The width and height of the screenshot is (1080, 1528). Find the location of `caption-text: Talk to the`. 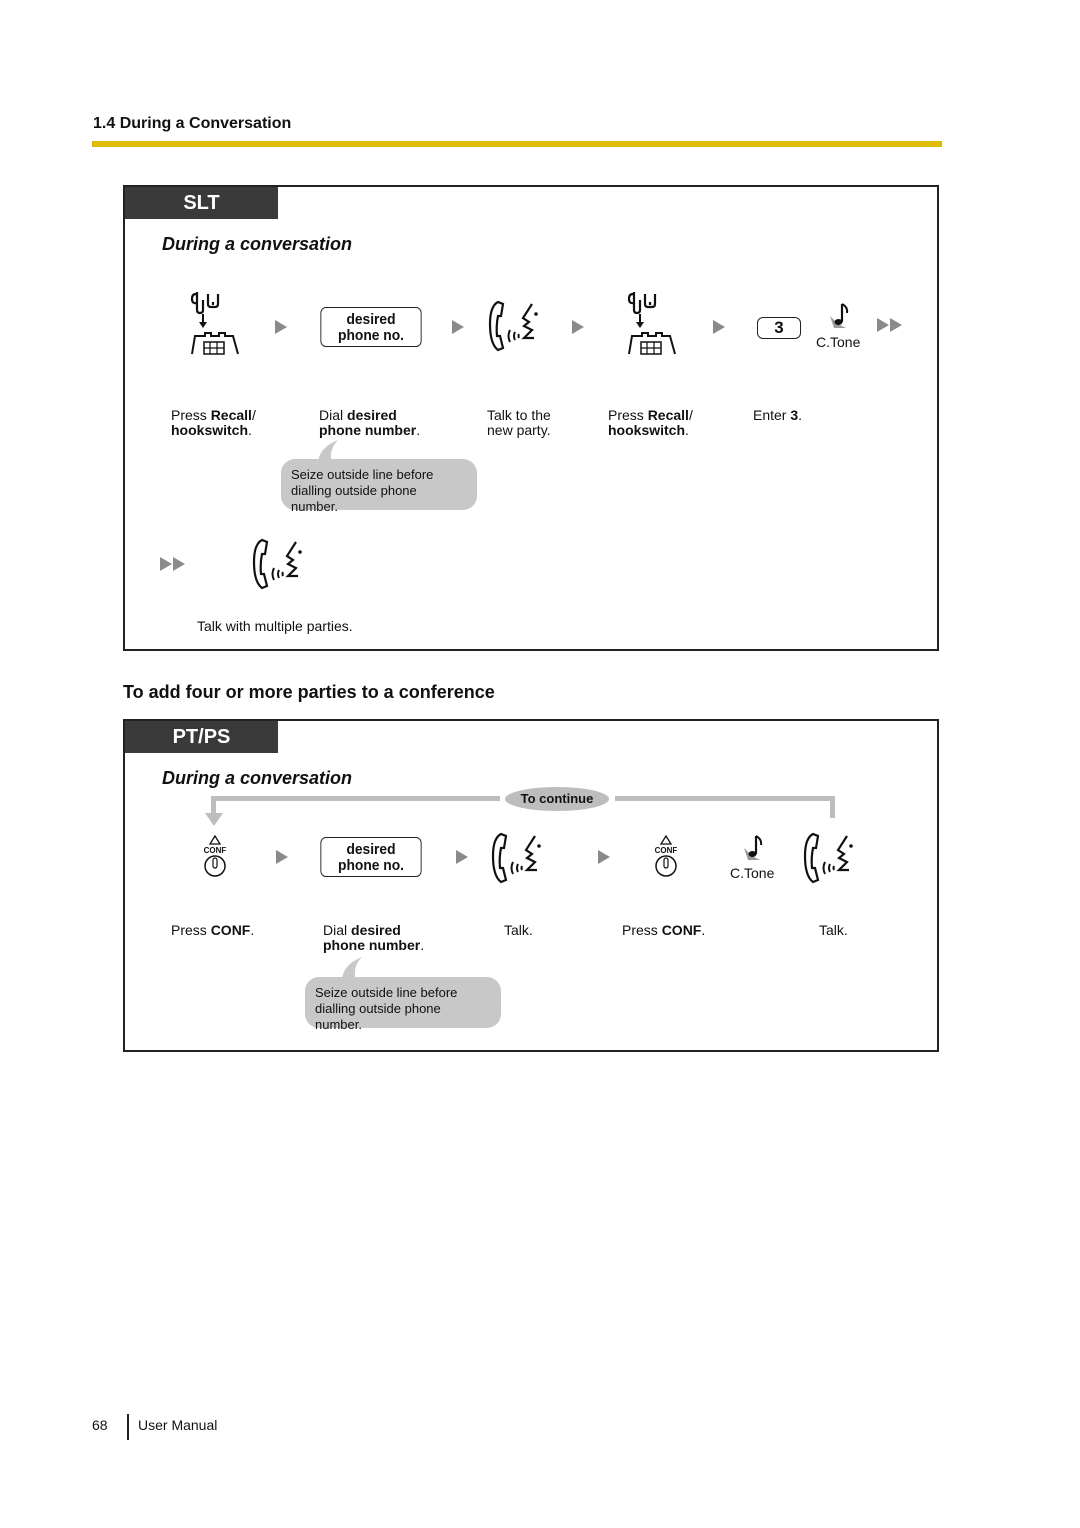

caption-text: Talk to the is located at coordinates (519, 415).